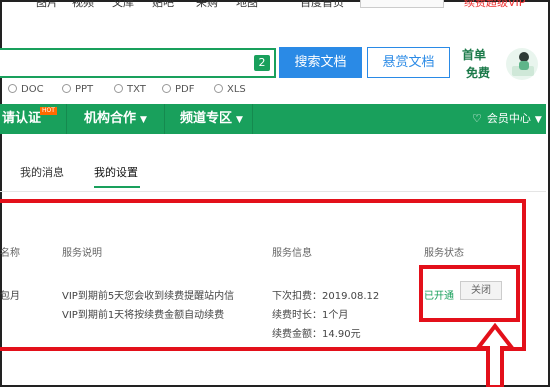  Describe the element at coordinates (273, 171) in the screenshot. I see `settings-tabs: 我的消息 我的设置` at that location.